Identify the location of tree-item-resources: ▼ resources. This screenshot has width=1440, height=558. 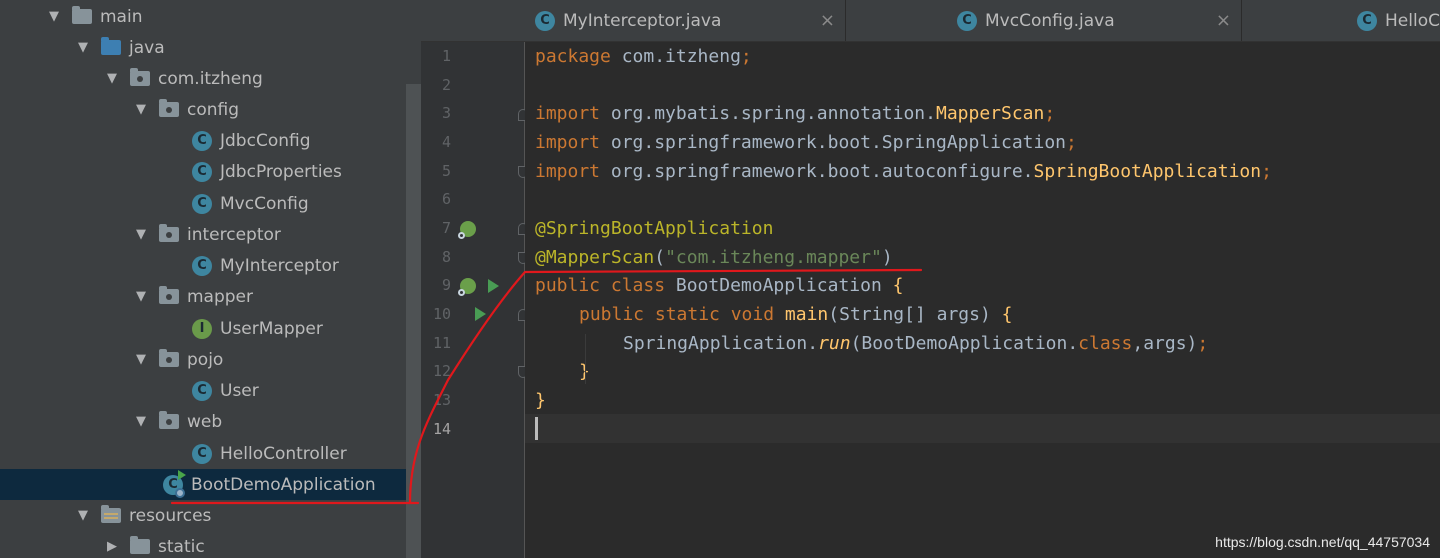
(210, 515).